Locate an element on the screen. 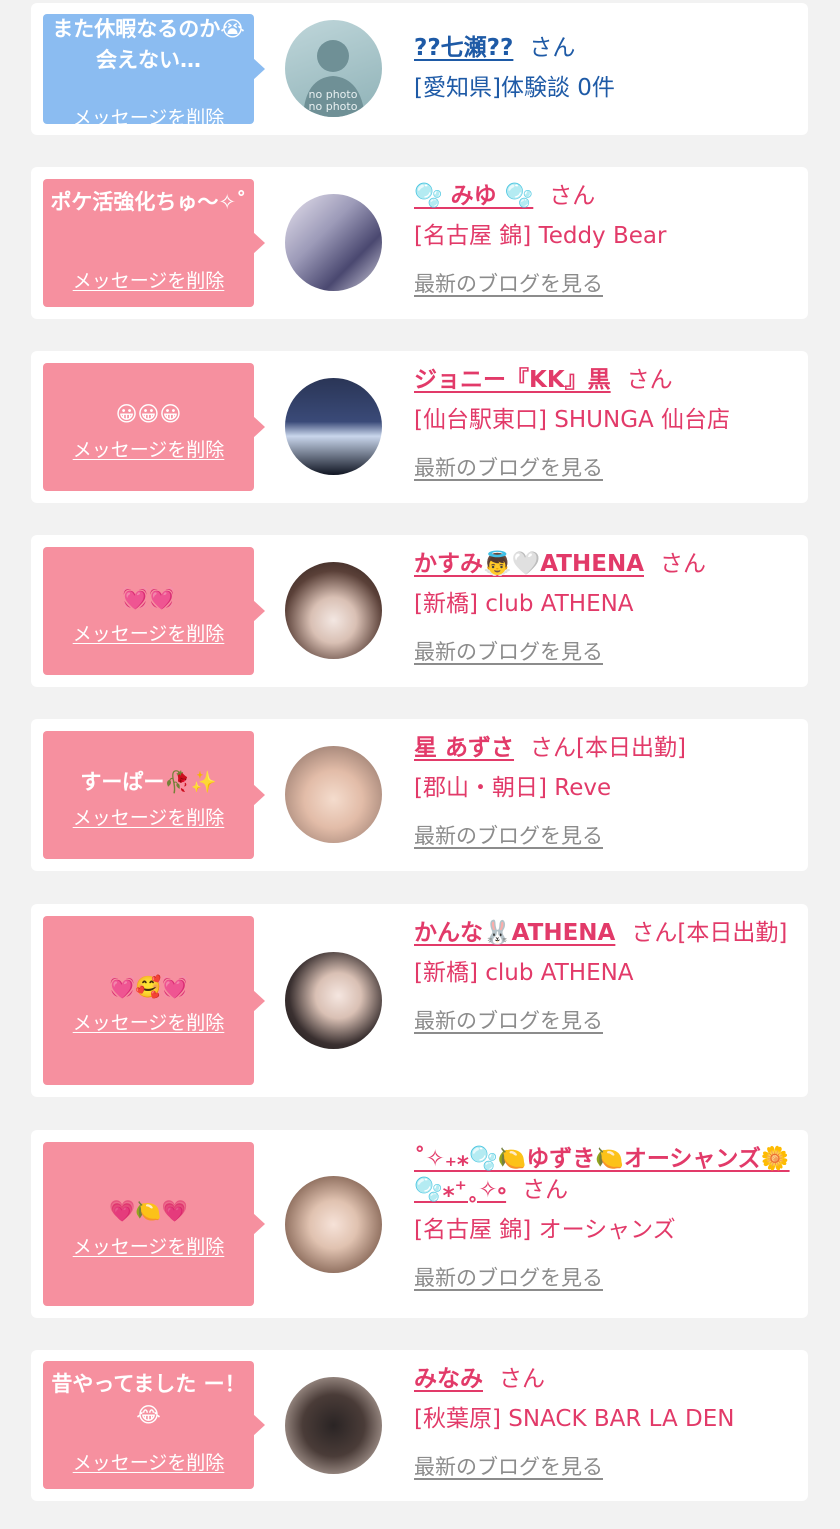  svg-text: no photo is located at coordinates (333, 106).